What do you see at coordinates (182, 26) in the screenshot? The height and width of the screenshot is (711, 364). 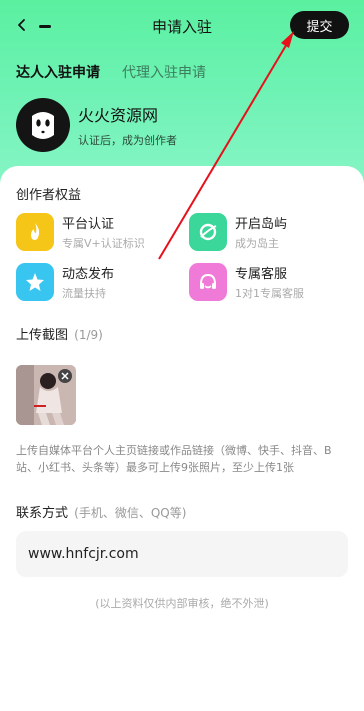 I see `navigation-bar: 申请入驻 提交` at bounding box center [182, 26].